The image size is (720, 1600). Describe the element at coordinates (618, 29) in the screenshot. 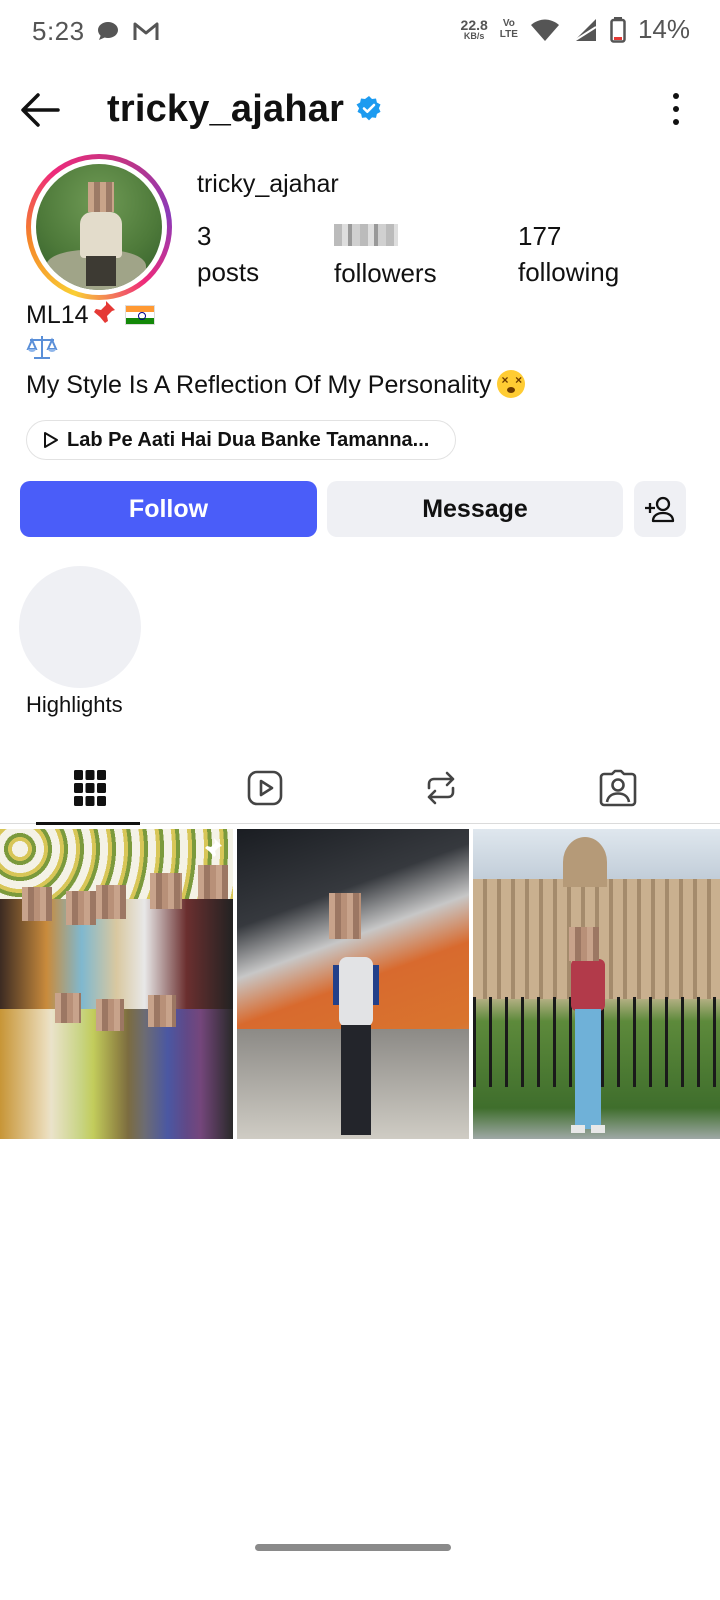

I see `battery-icon` at that location.